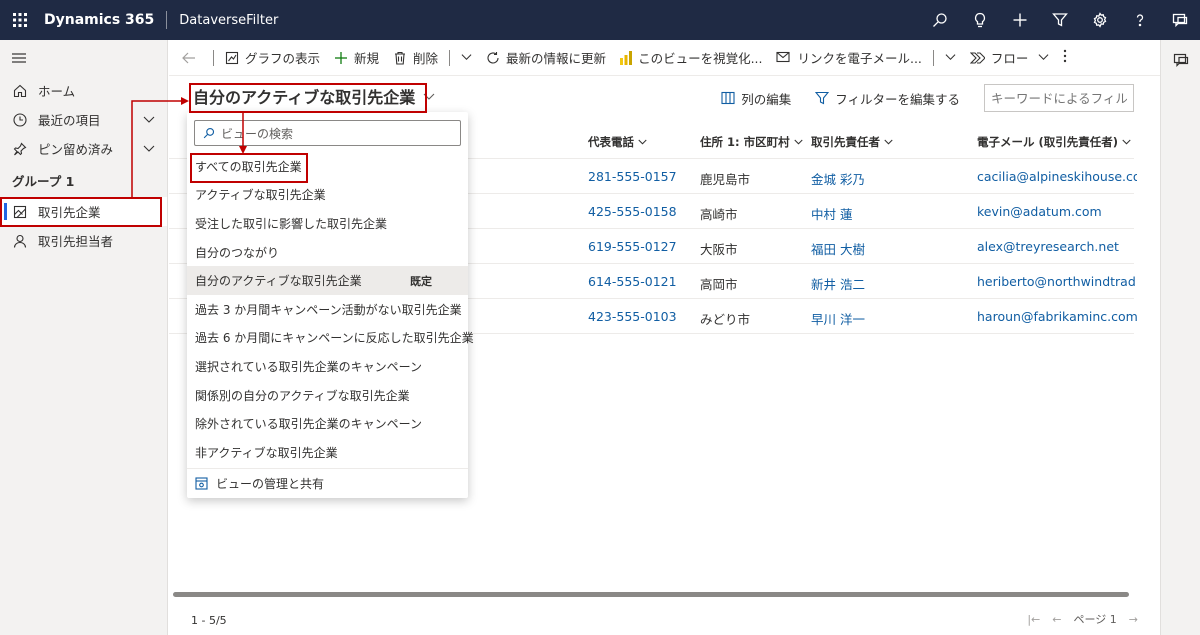 This screenshot has width=1200, height=635. I want to click on view-option-current: 自分のアクティブな取引先企業 既定, so click(327, 280).